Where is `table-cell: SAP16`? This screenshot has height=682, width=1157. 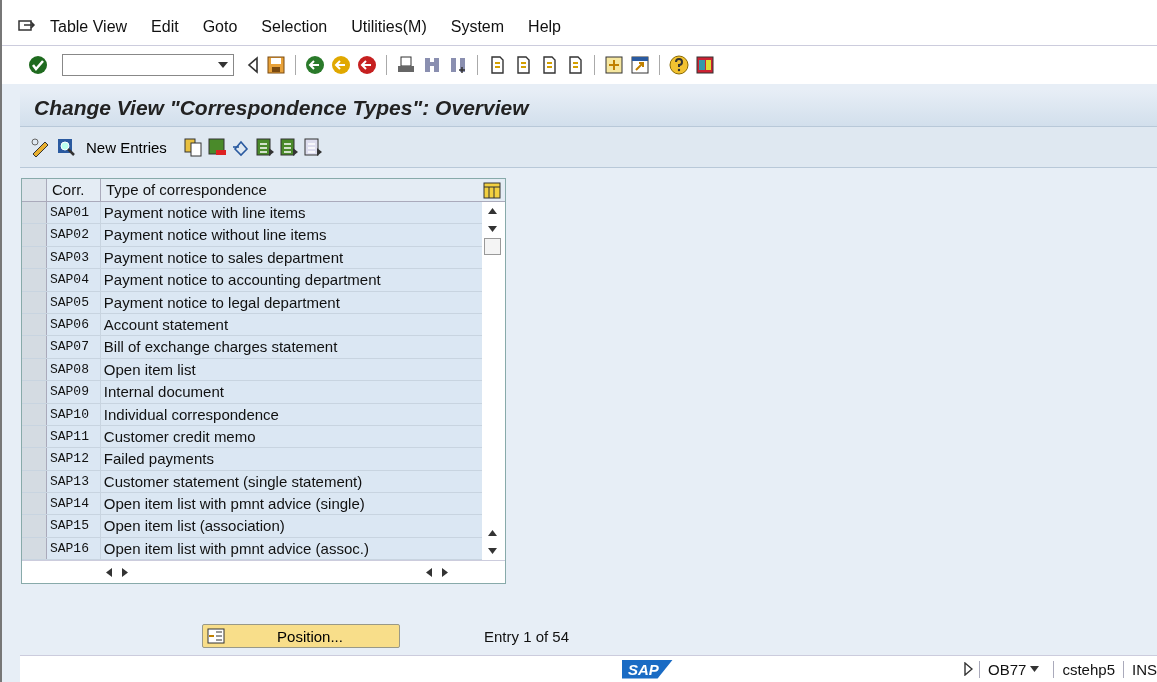 table-cell: SAP16 is located at coordinates (73, 548).